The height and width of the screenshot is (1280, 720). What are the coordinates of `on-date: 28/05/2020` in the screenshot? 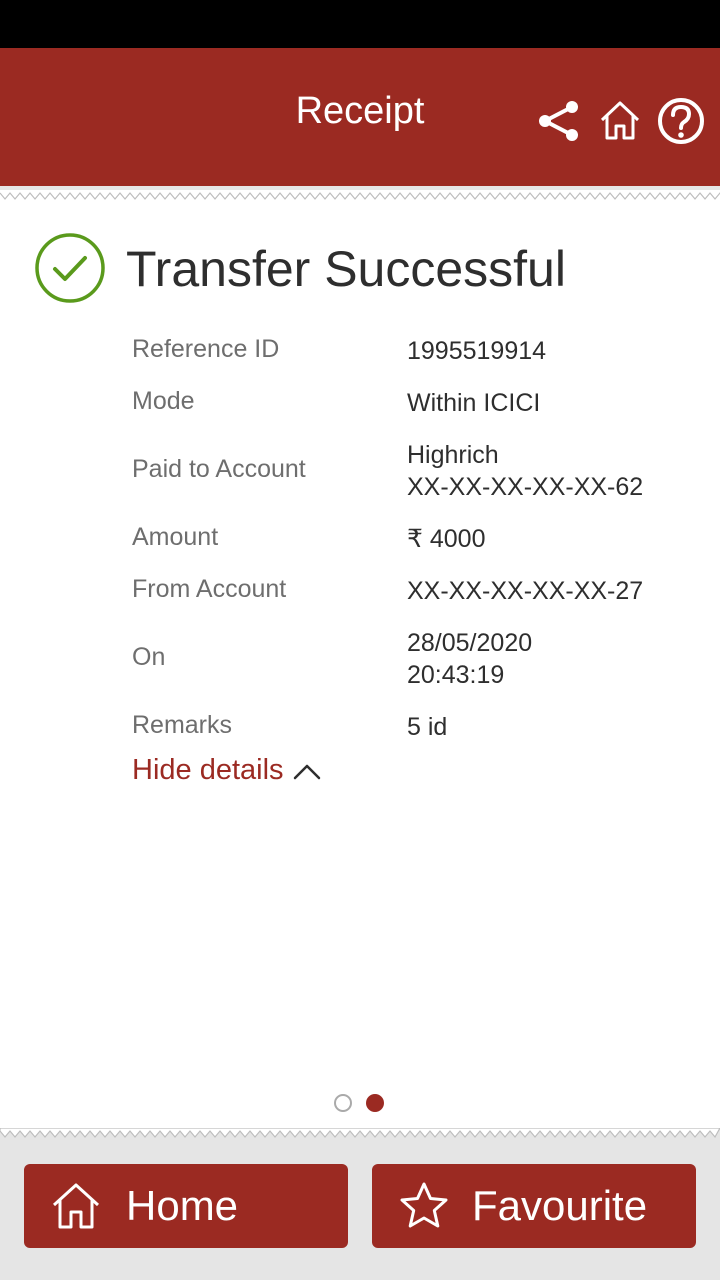 It's located at (470, 643).